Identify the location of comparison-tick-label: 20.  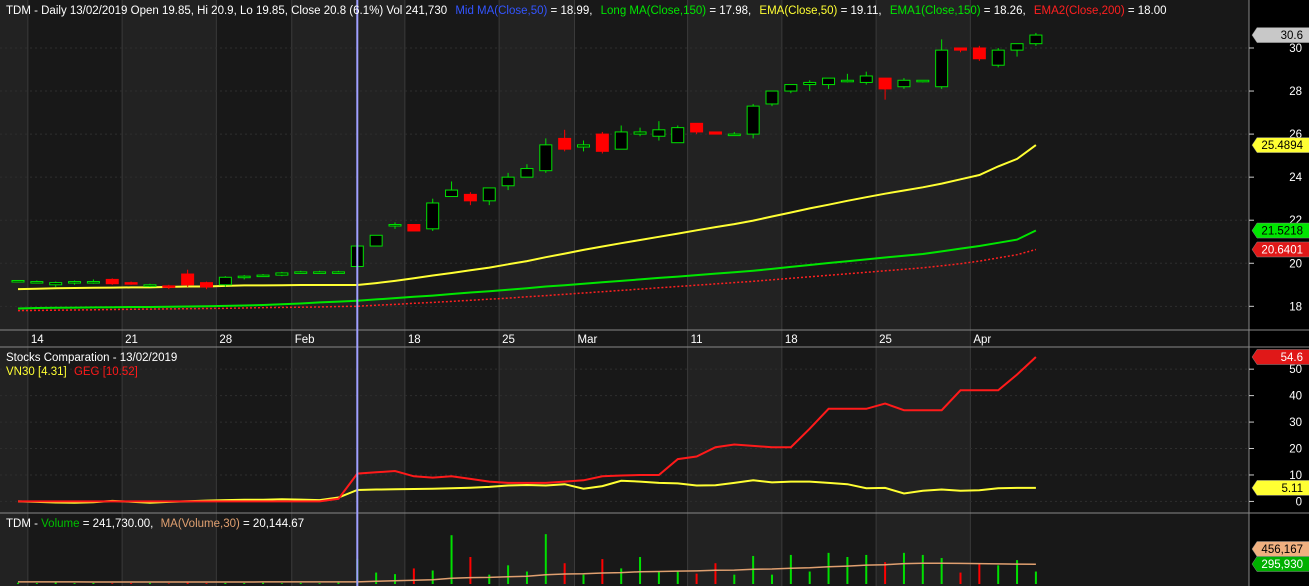
(1295, 450).